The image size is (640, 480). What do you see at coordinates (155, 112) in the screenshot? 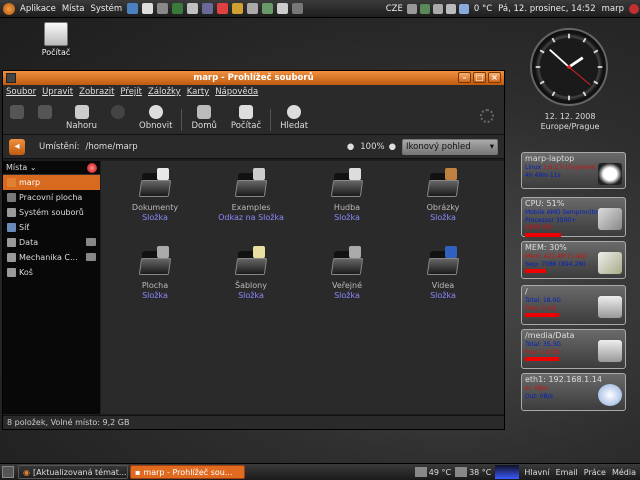
I see `reload-icon` at bounding box center [155, 112].